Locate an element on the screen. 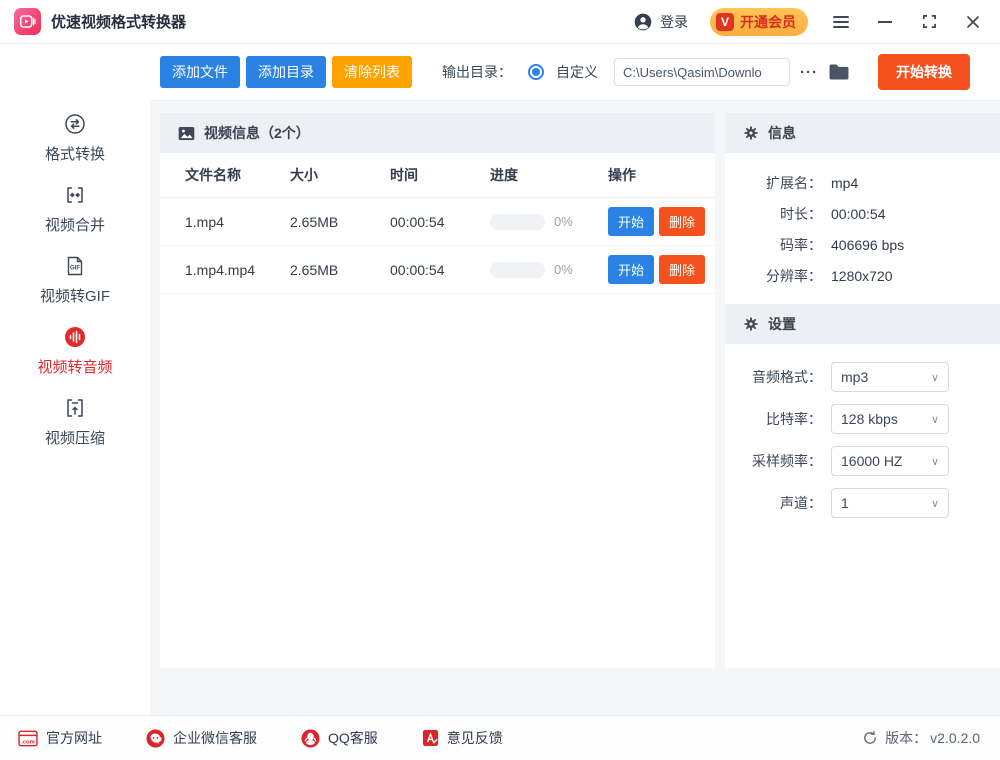  qq-icon is located at coordinates (310, 738).